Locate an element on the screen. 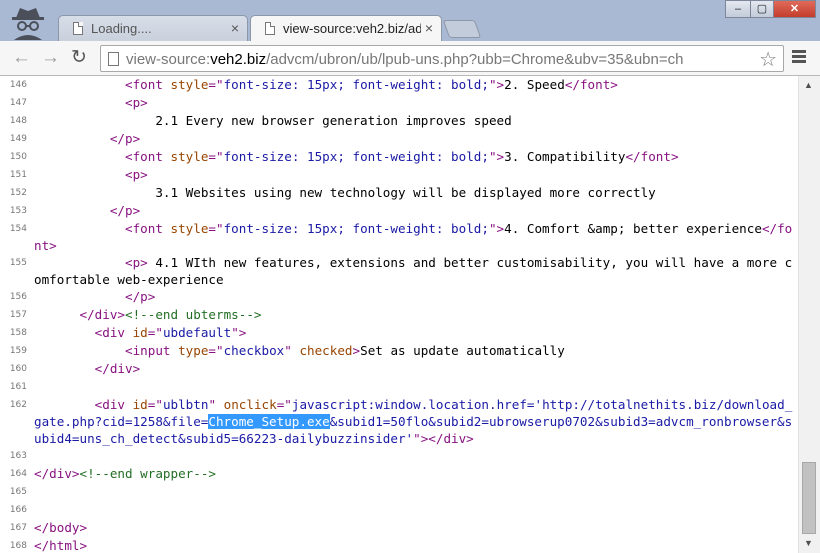 The width and height of the screenshot is (820, 553). code-token: checked is located at coordinates (326, 350).